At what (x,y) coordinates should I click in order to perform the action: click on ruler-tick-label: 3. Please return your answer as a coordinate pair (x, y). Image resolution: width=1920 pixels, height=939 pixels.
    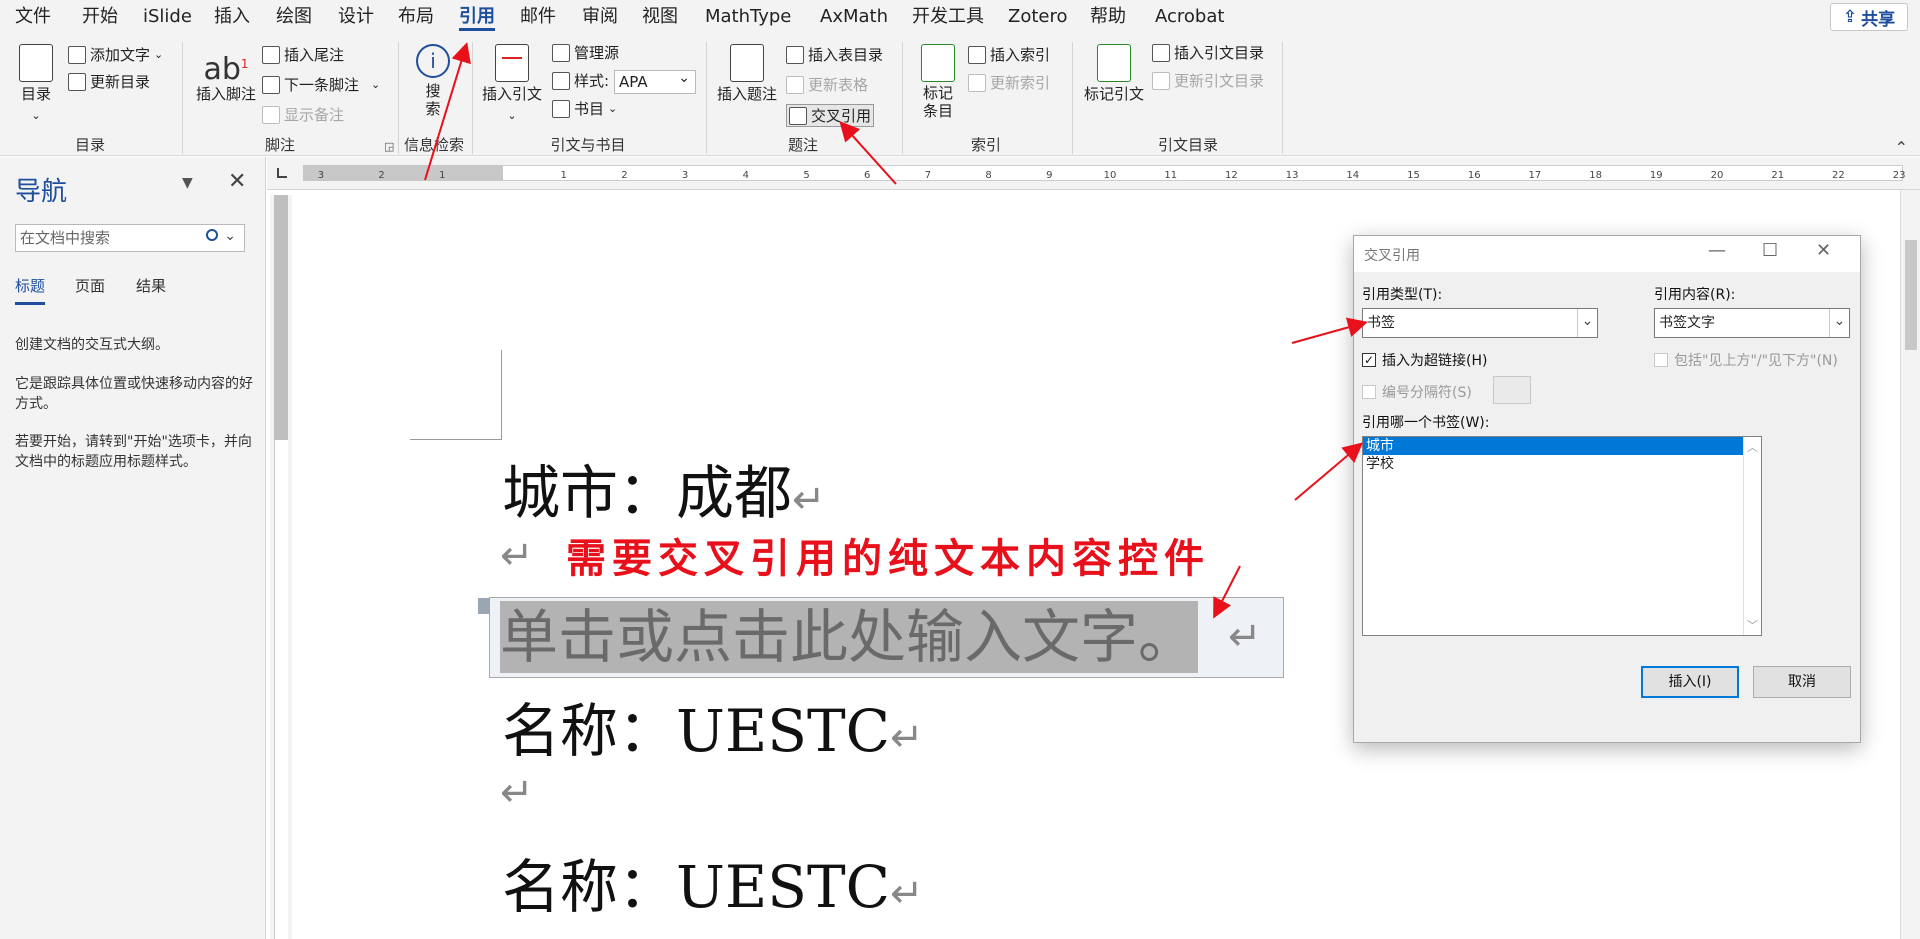
    Looking at the image, I should click on (685, 175).